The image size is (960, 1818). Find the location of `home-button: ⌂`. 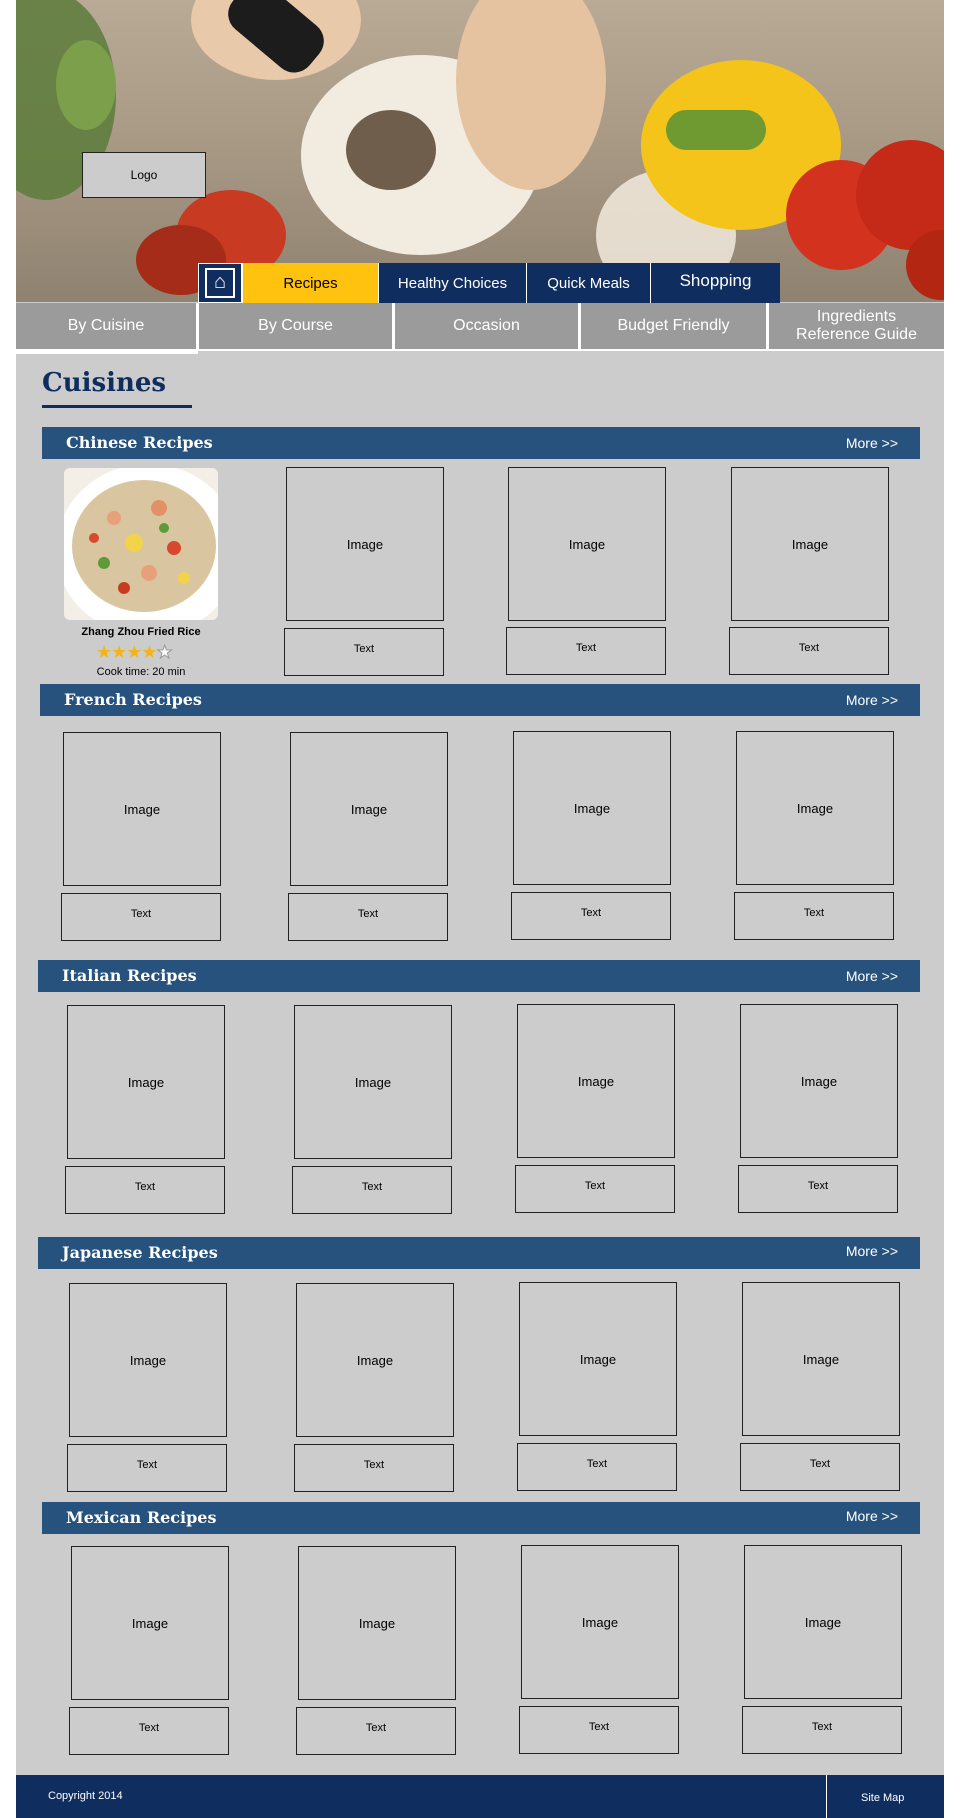

home-button: ⌂ is located at coordinates (220, 283).